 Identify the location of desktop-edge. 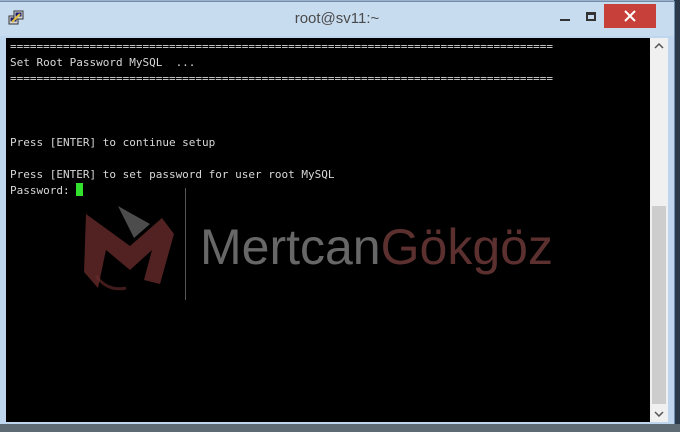
(677, 216).